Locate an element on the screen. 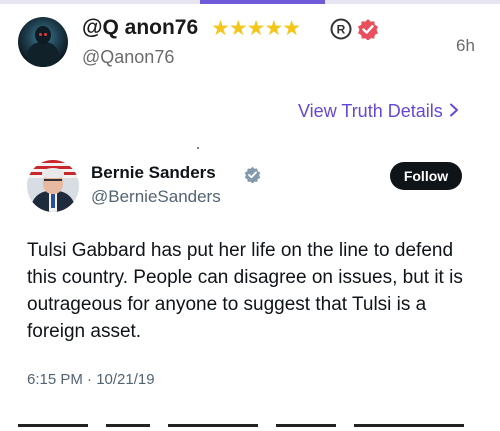 This screenshot has width=500, height=431. embedded-author-handle: @BernieSanders is located at coordinates (156, 196).